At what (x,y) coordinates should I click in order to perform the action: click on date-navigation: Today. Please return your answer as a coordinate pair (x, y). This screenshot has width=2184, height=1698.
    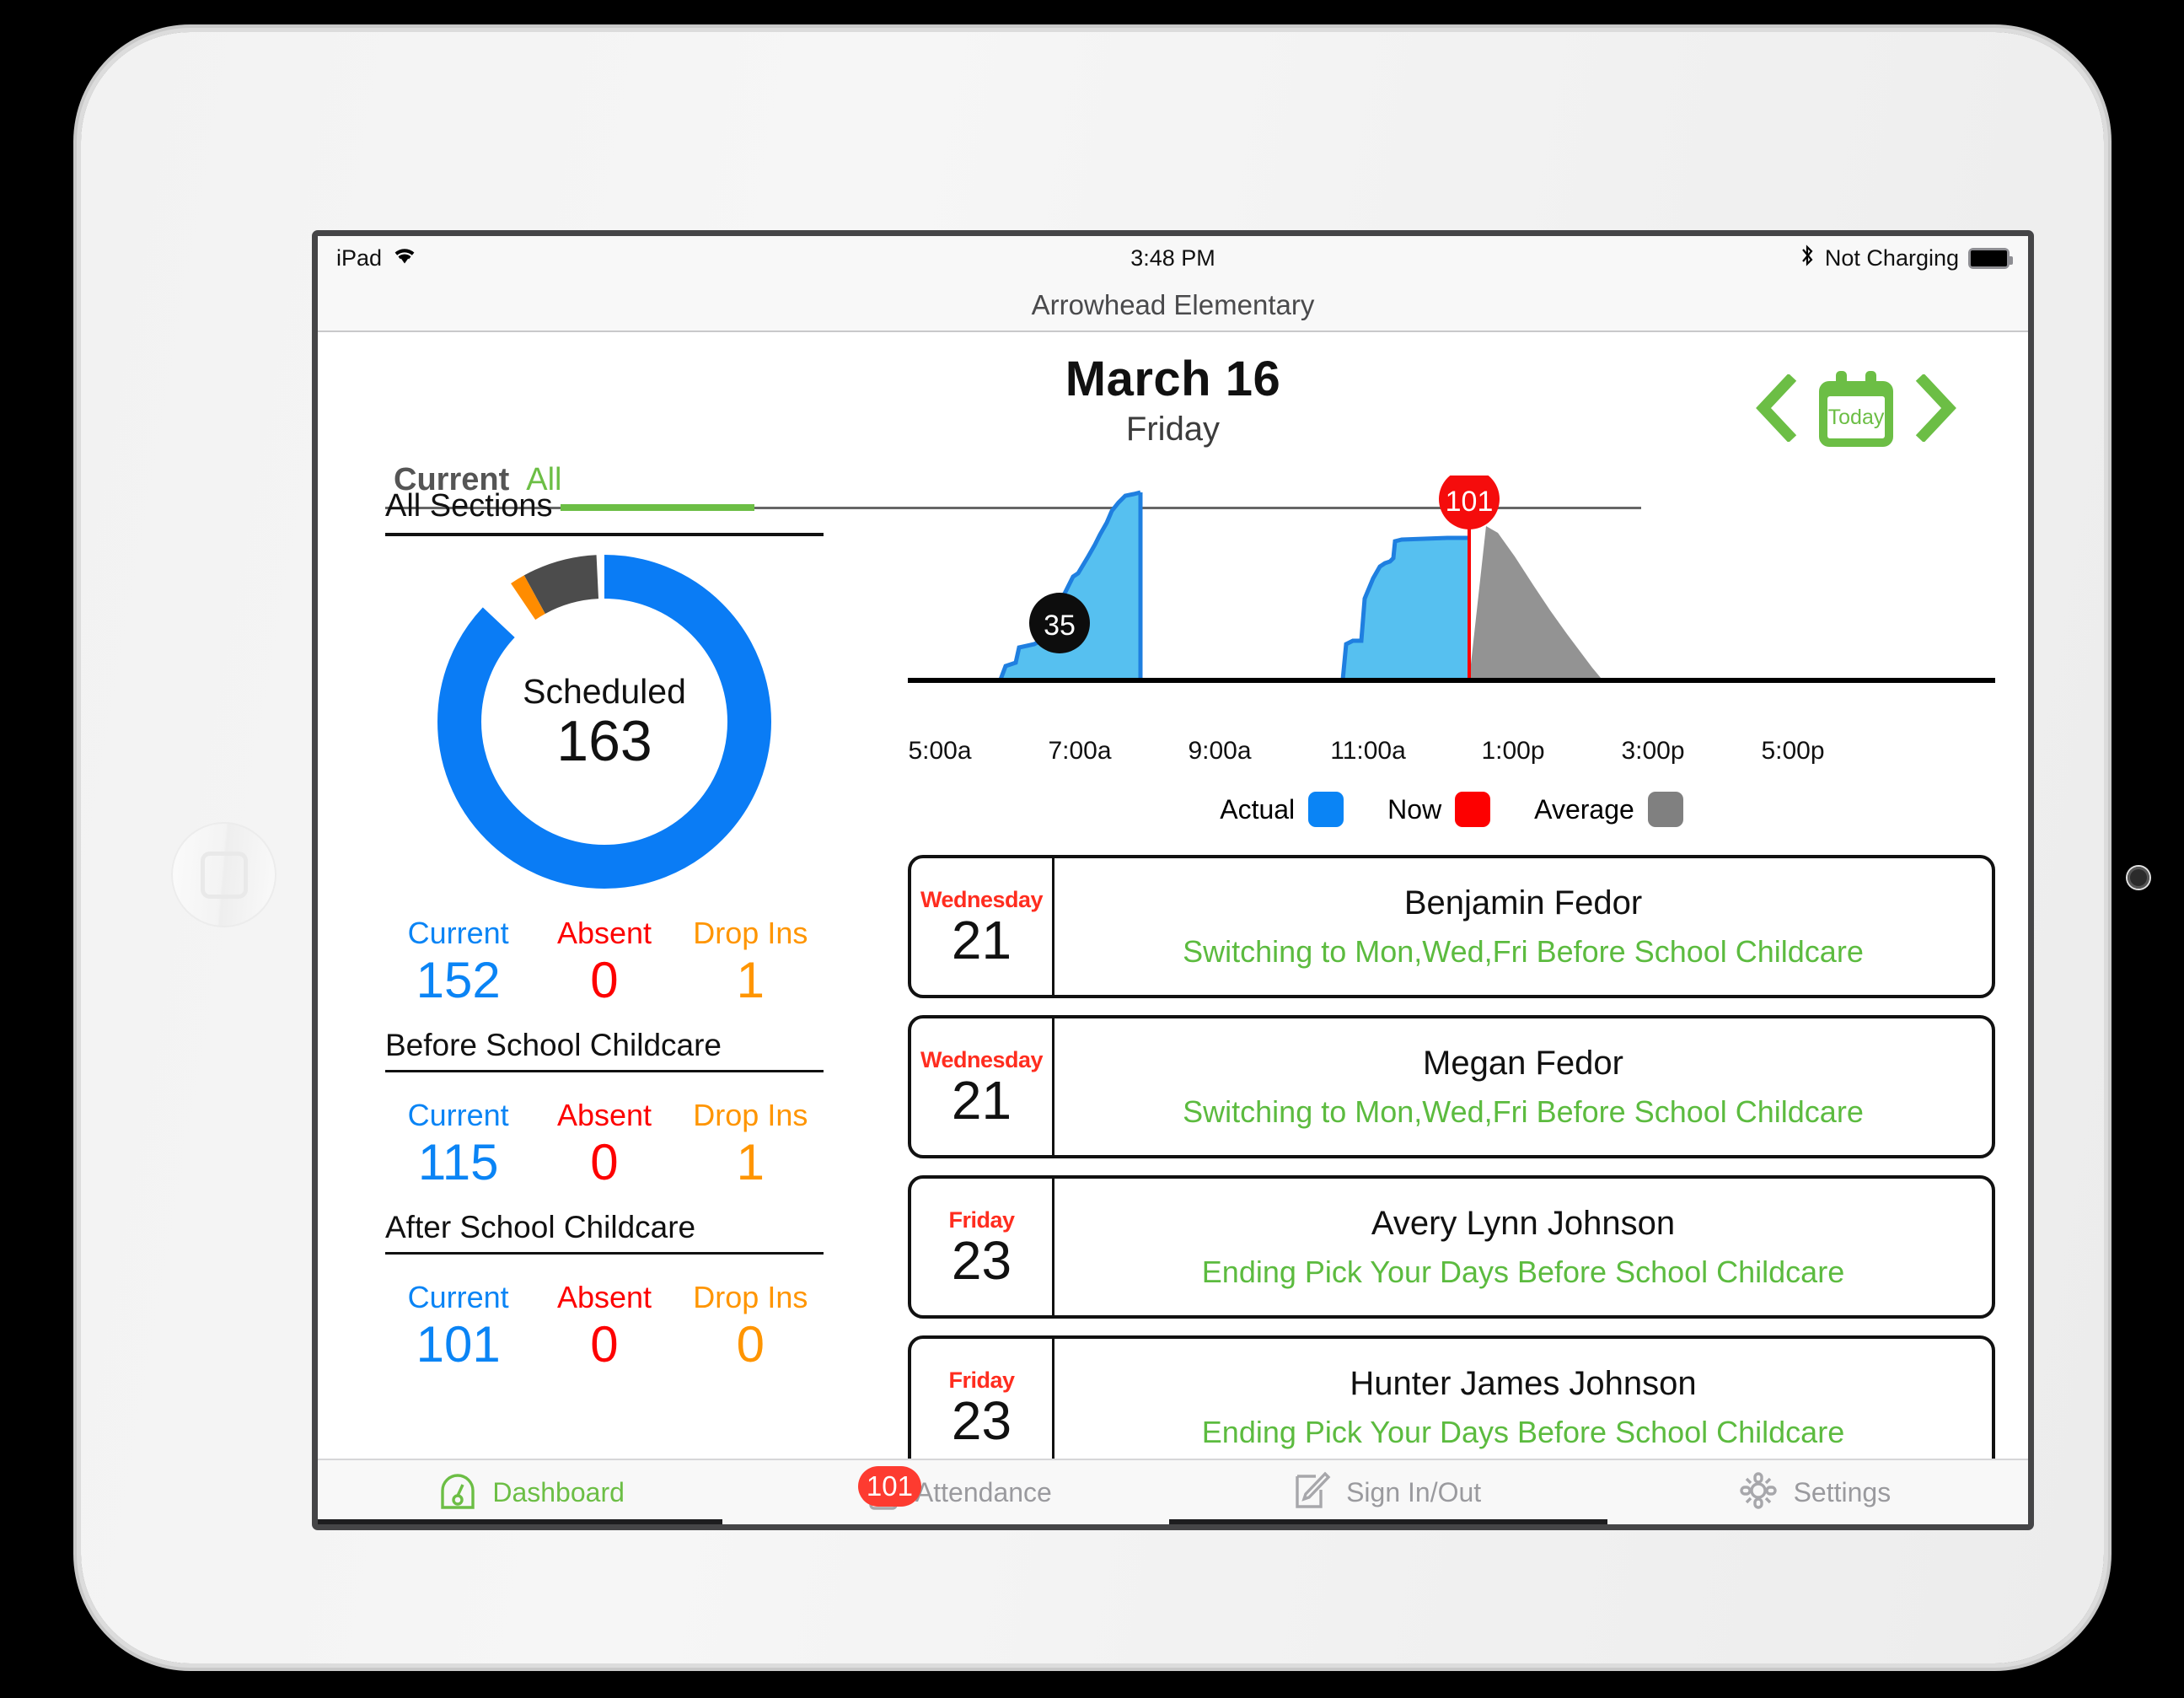
    Looking at the image, I should click on (1856, 408).